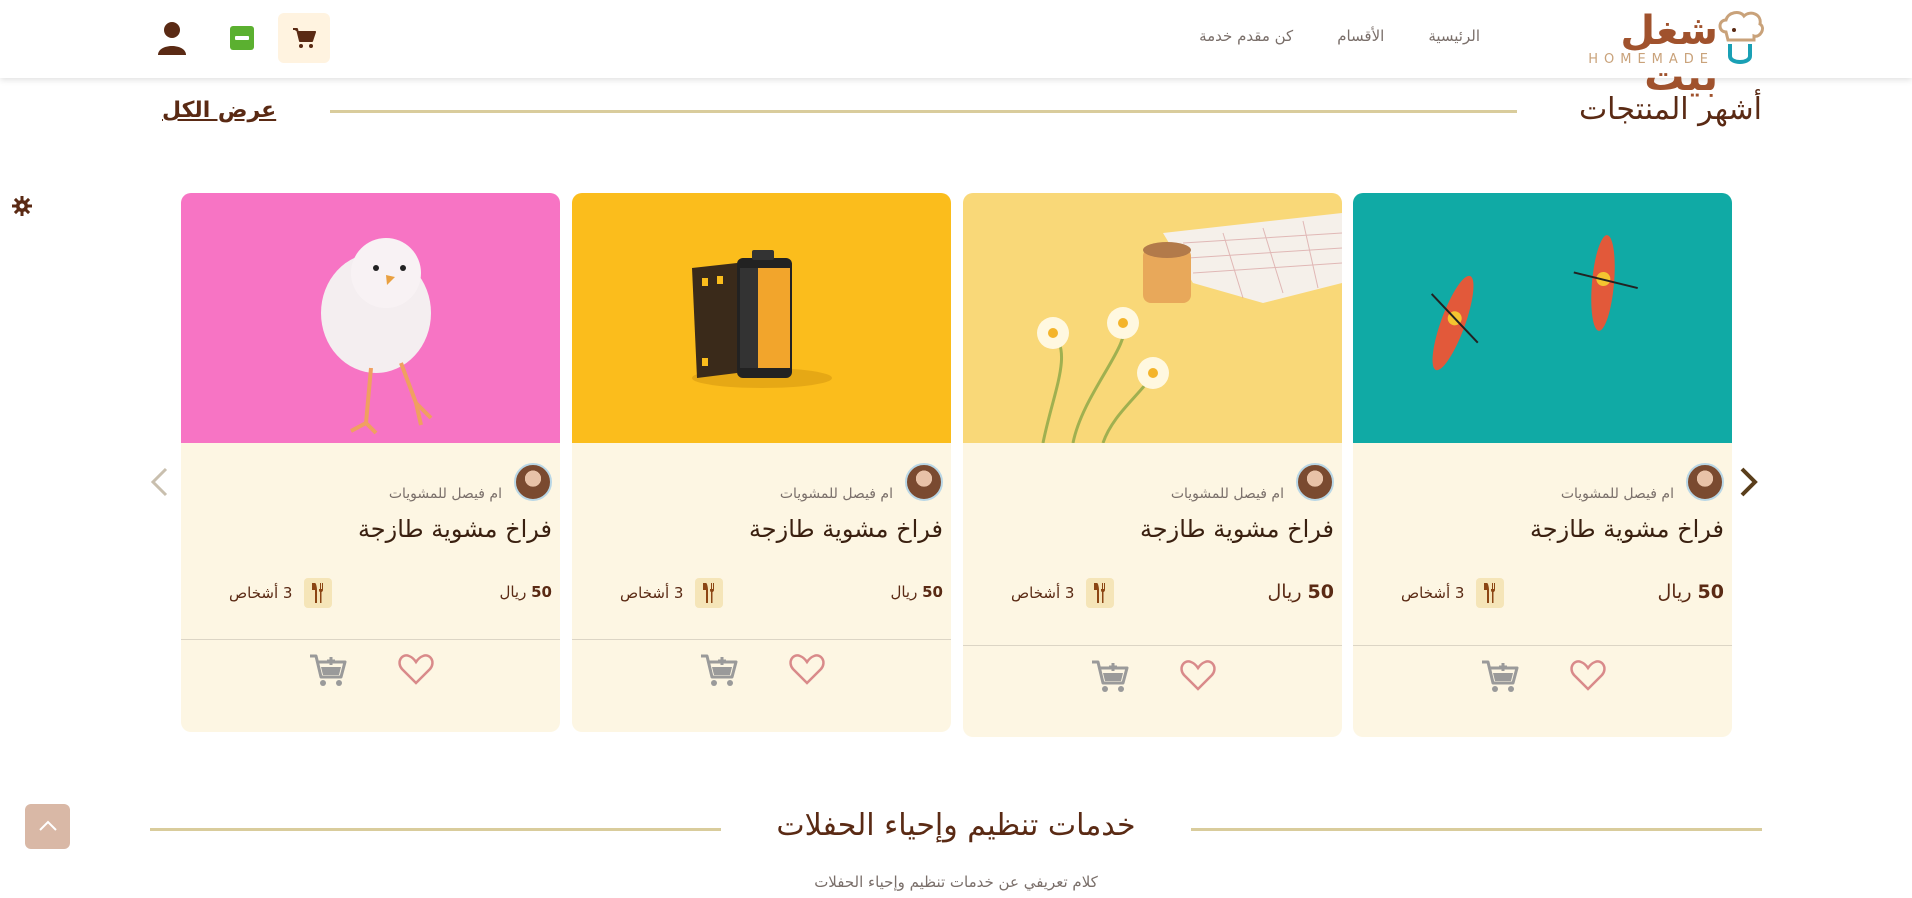  I want to click on main-nav: الرئيسية الأقسام كن مقدم خدمة, so click(1339, 36).